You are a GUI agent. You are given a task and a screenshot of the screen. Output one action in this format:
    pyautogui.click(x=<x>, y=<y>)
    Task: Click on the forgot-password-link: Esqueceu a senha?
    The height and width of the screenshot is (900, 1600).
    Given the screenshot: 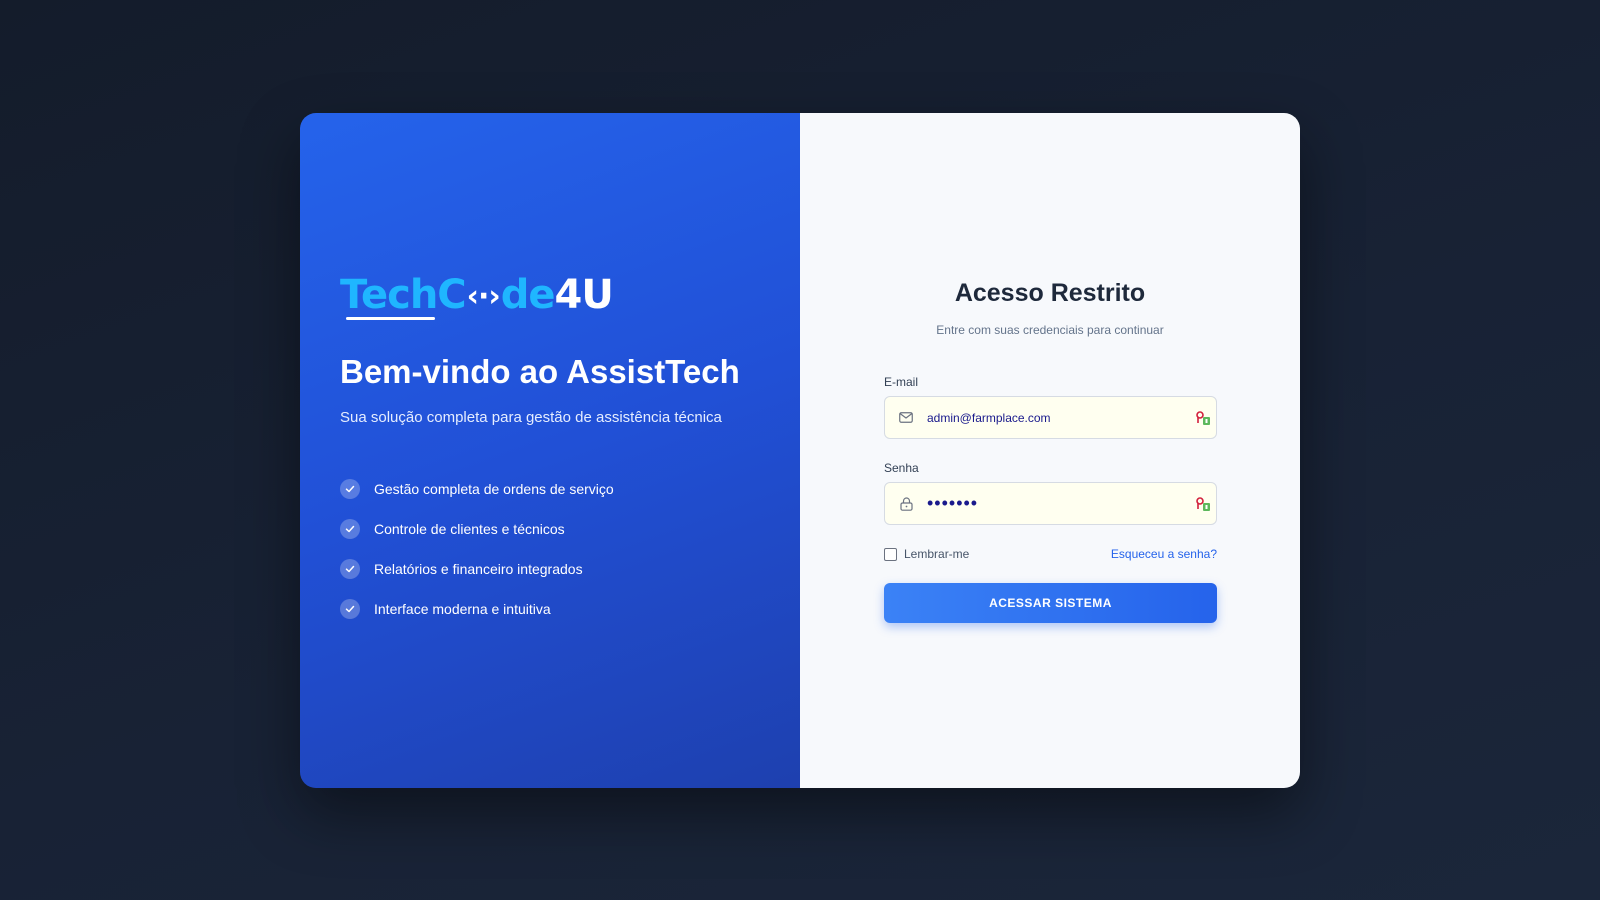 What is the action you would take?
    pyautogui.click(x=1164, y=554)
    